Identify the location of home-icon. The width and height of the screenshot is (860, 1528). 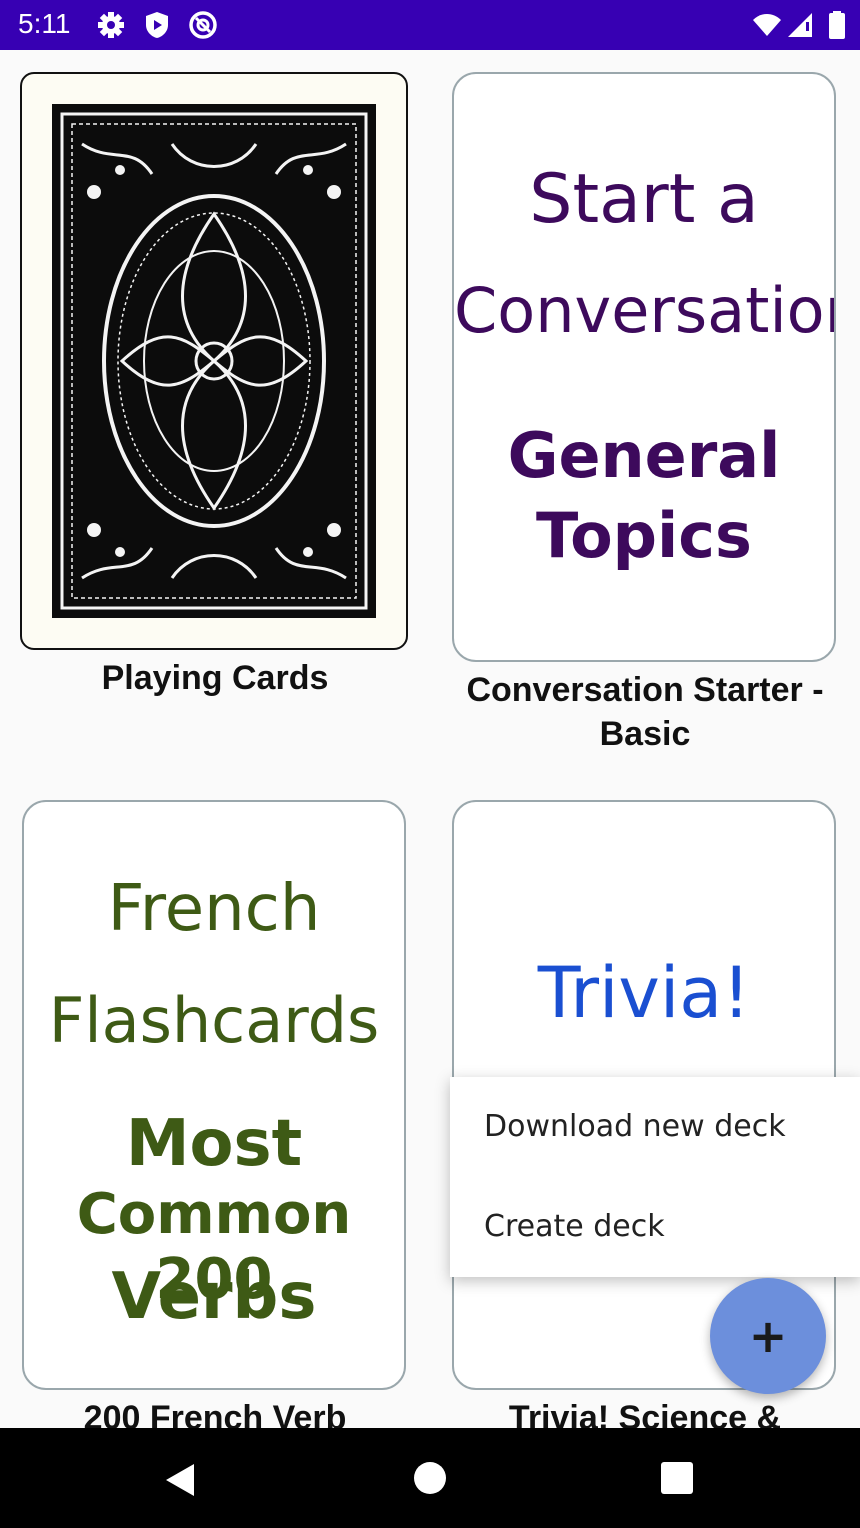
(430, 1478).